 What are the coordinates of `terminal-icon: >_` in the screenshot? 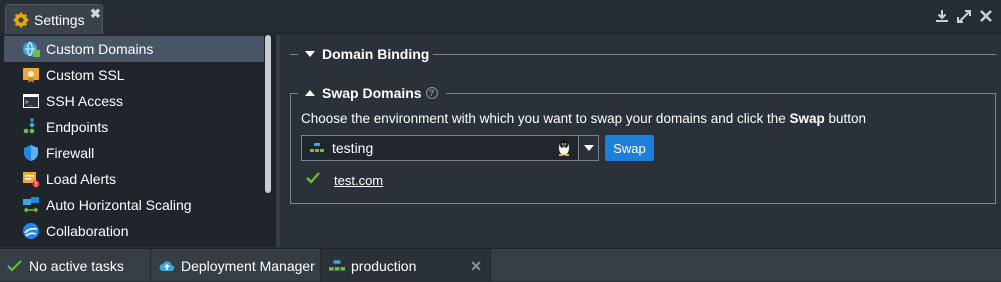 It's located at (31, 101).